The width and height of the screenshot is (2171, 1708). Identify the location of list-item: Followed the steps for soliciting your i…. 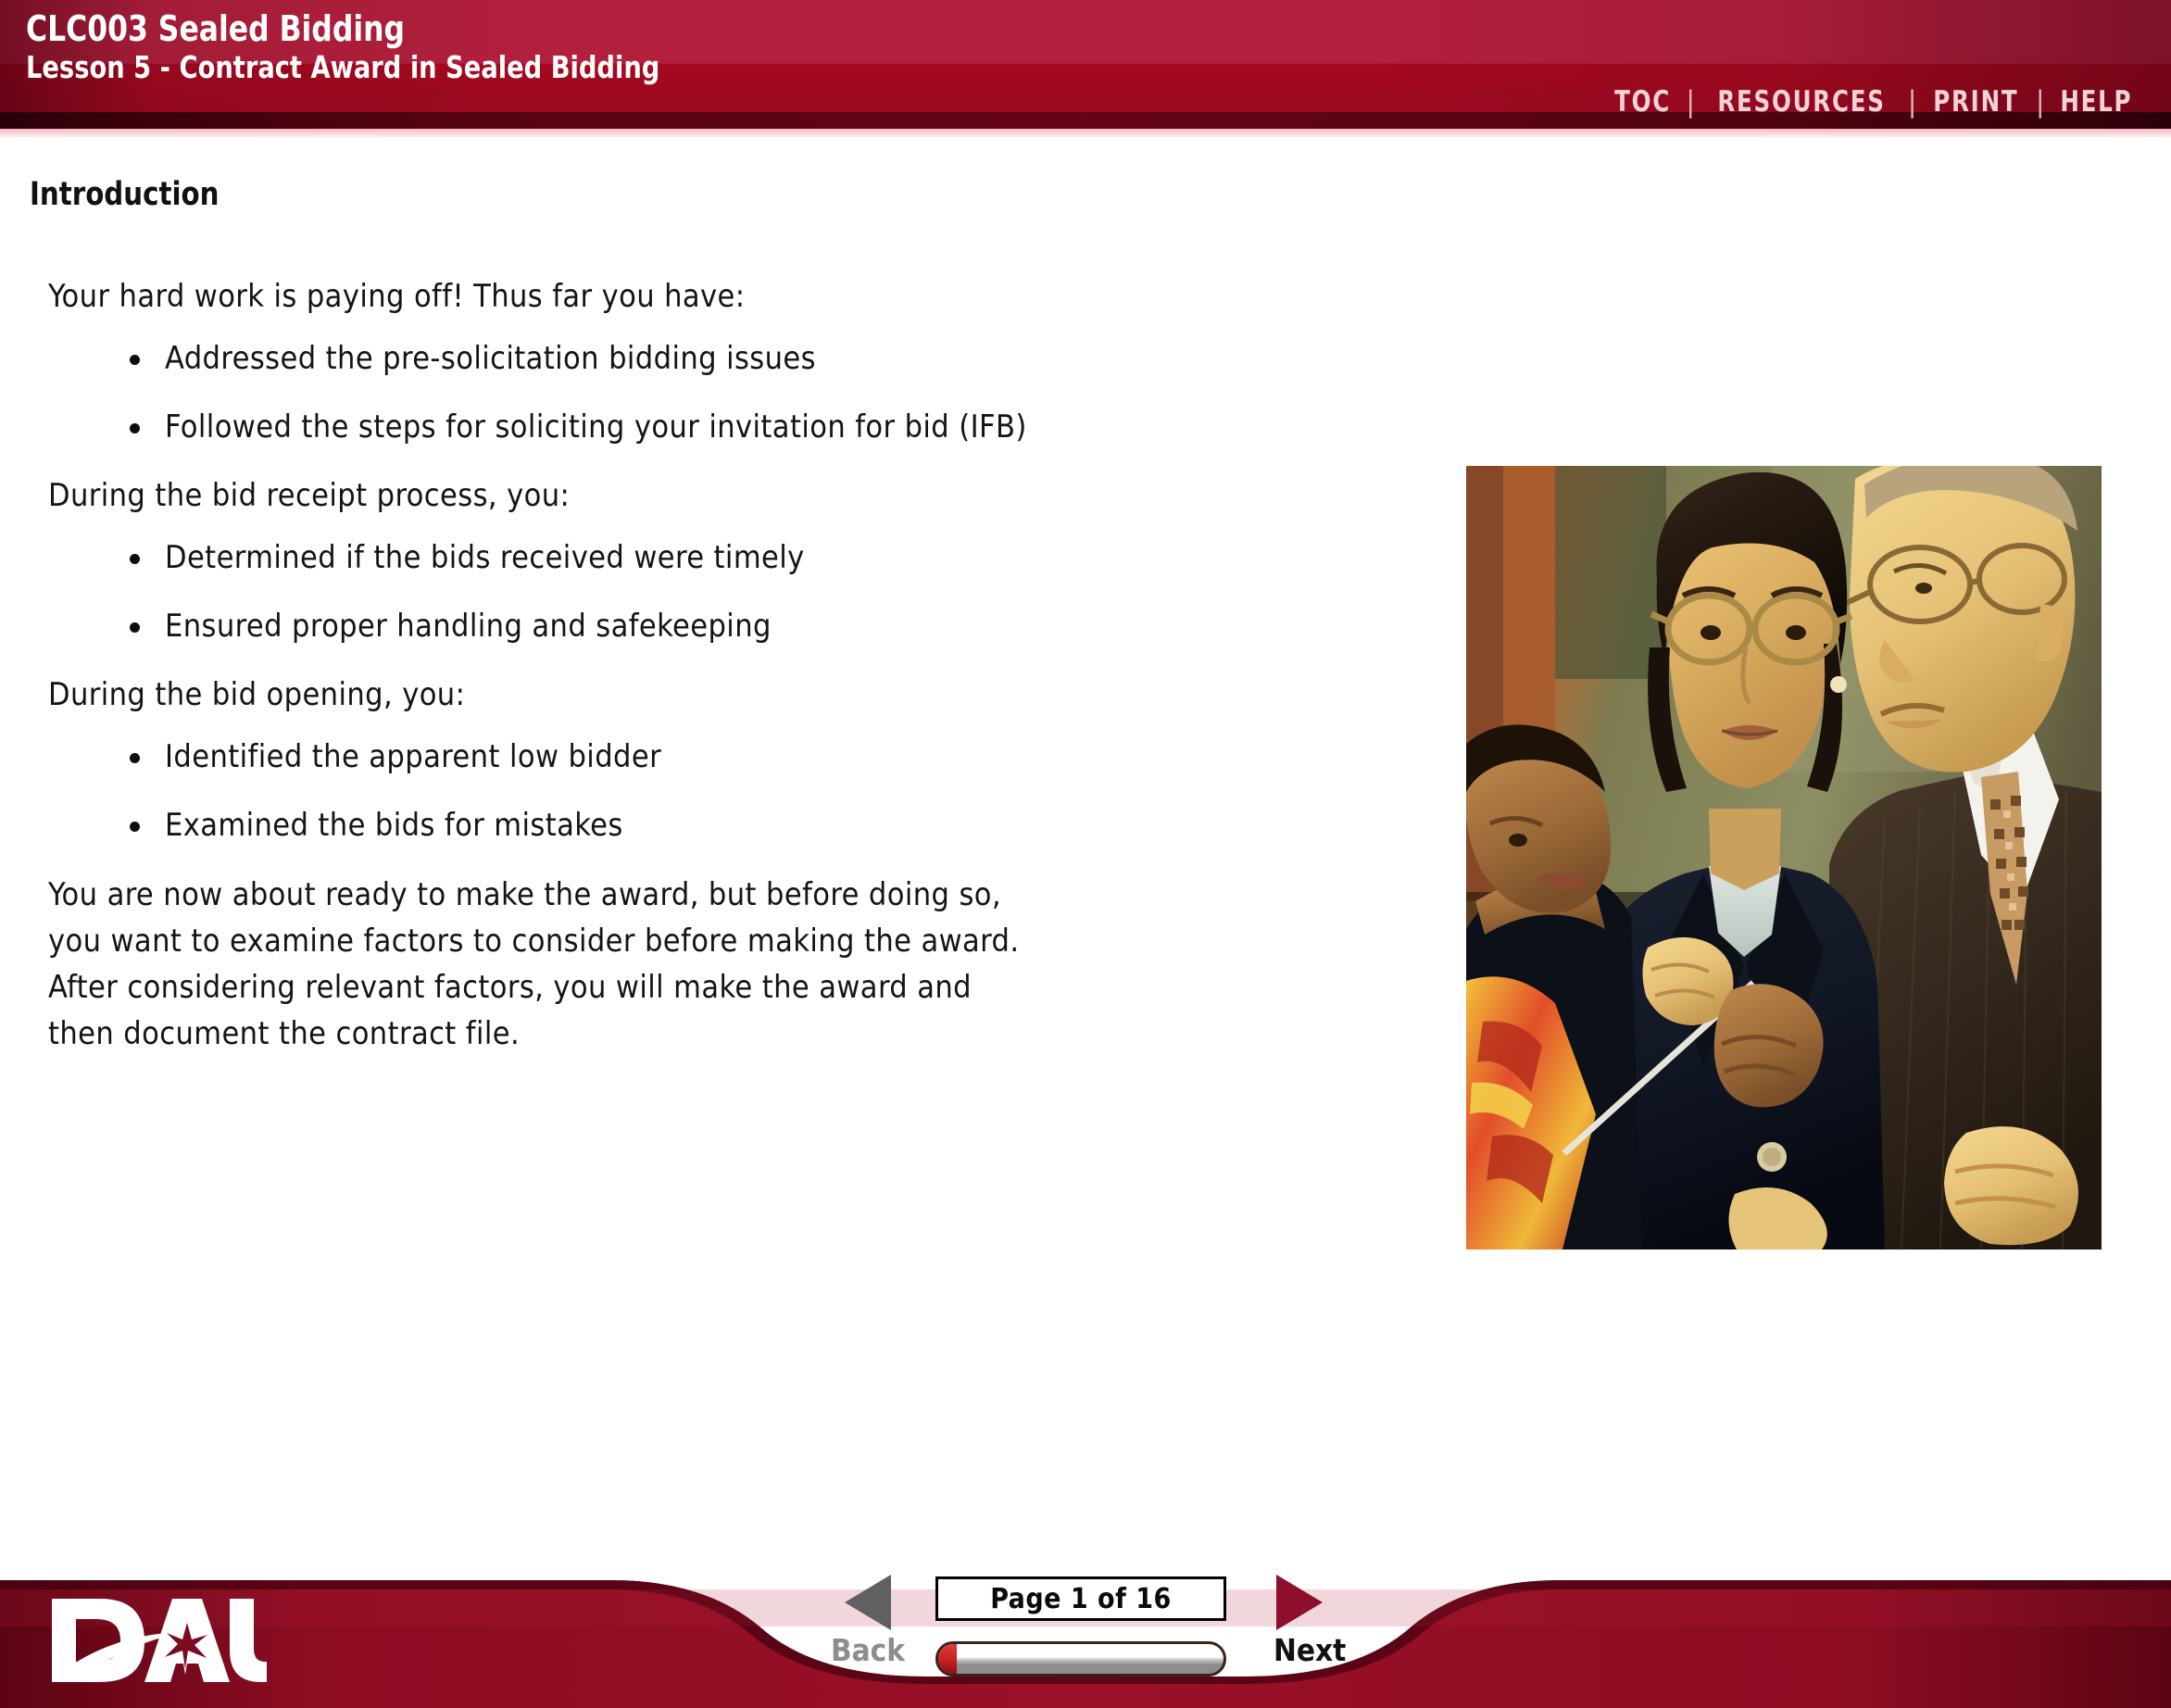
(733, 427).